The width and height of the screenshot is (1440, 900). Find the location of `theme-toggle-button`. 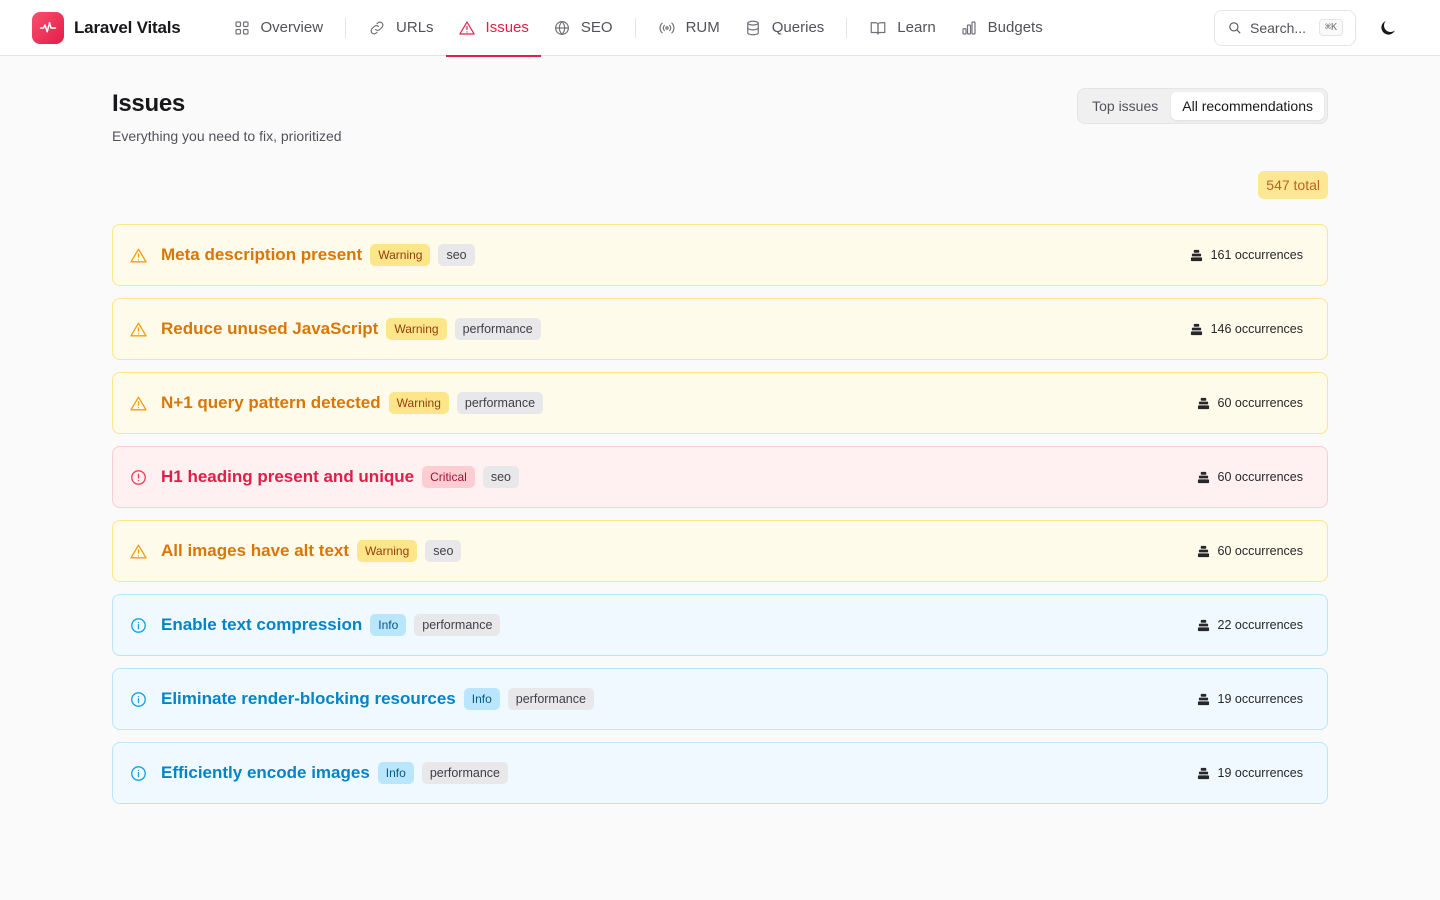

theme-toggle-button is located at coordinates (1388, 28).